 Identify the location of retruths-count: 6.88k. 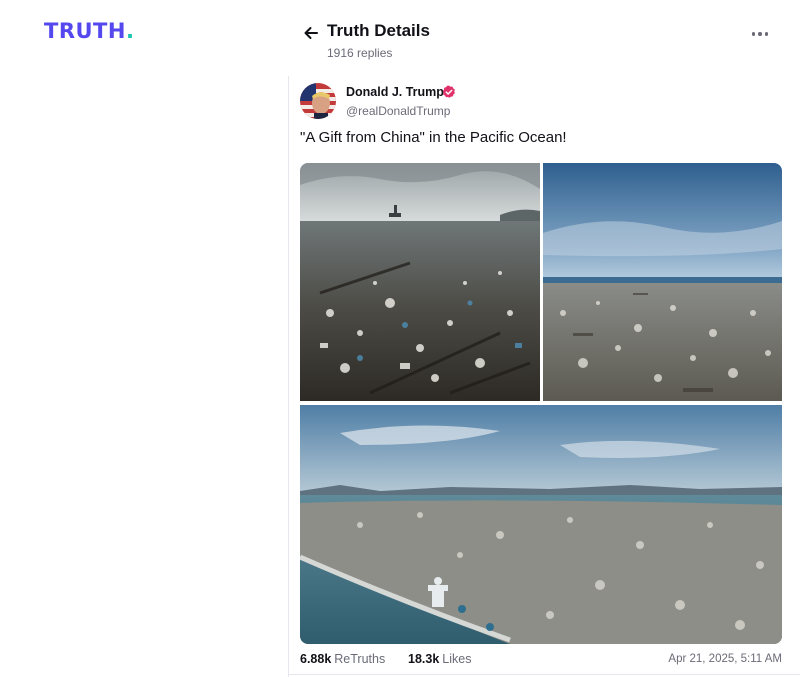
(316, 659).